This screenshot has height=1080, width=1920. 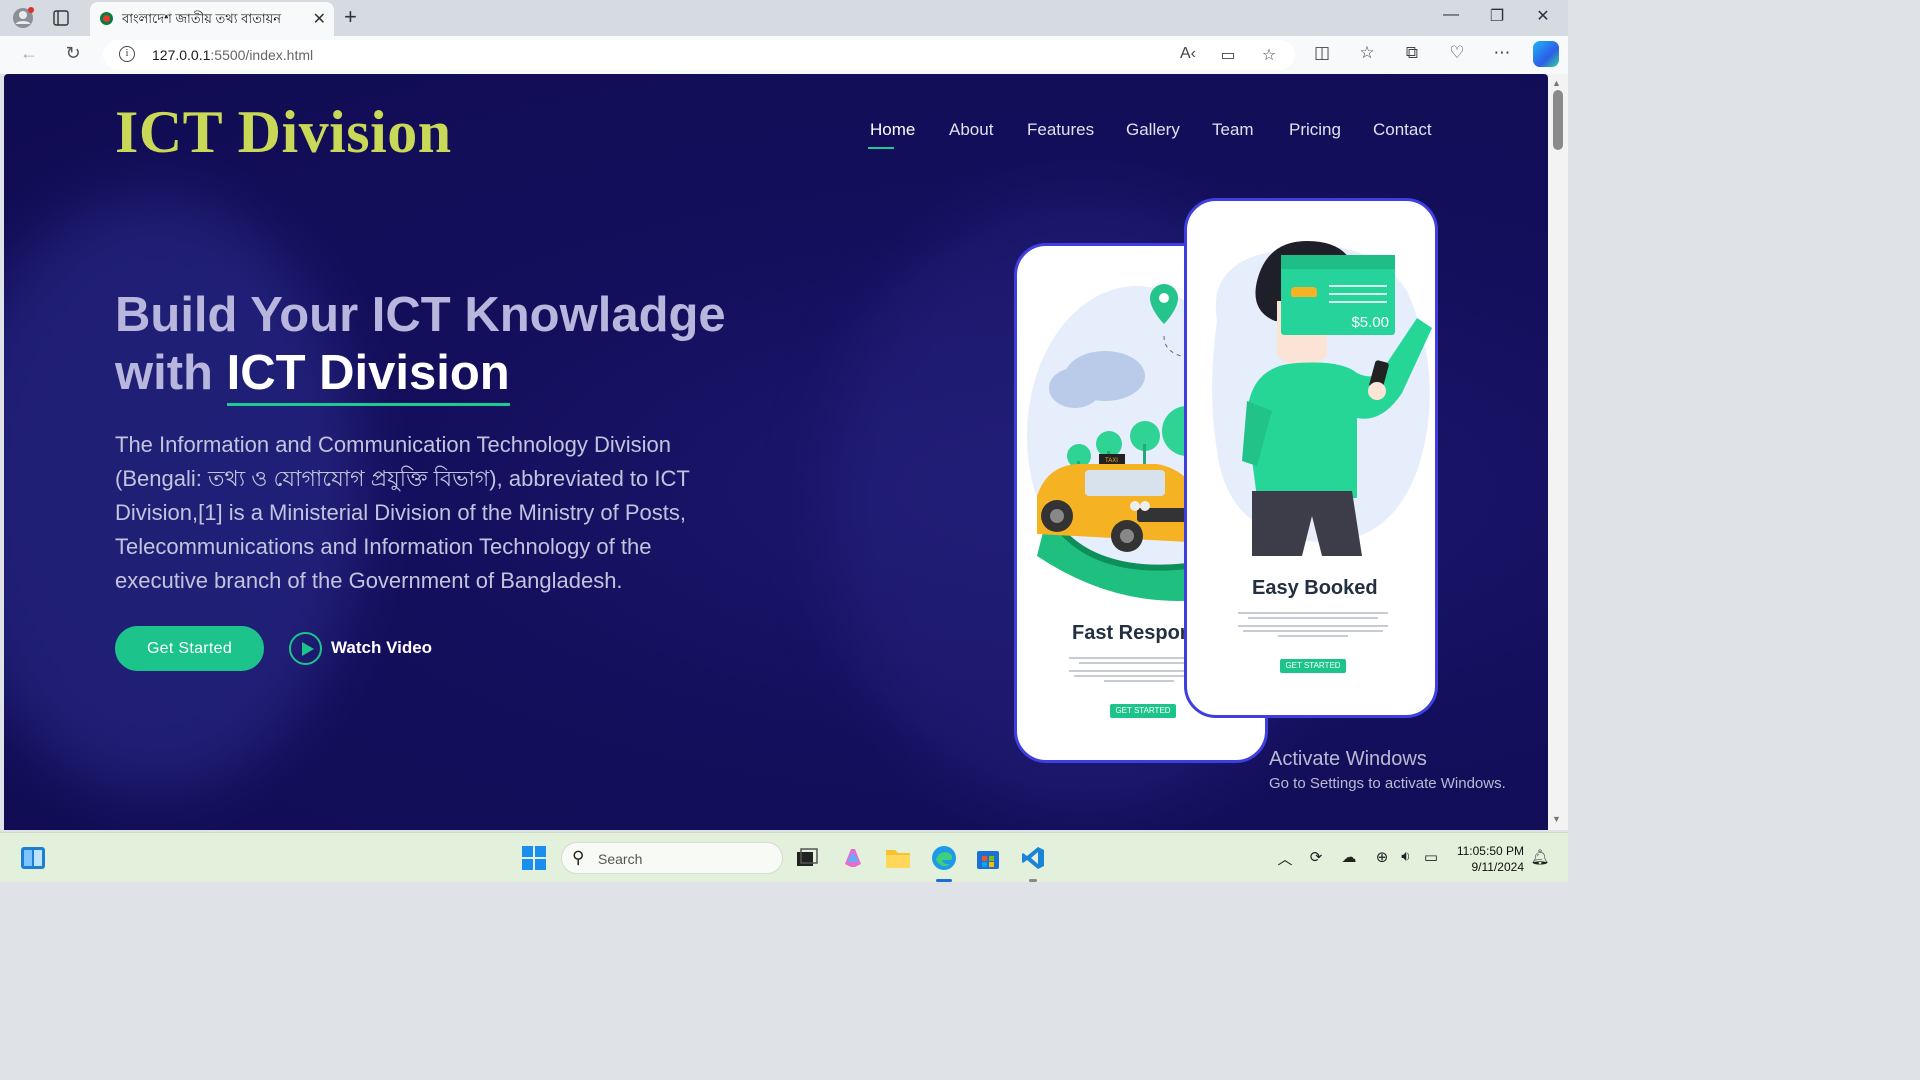 What do you see at coordinates (881, 148) in the screenshot?
I see `active-nav-indicator` at bounding box center [881, 148].